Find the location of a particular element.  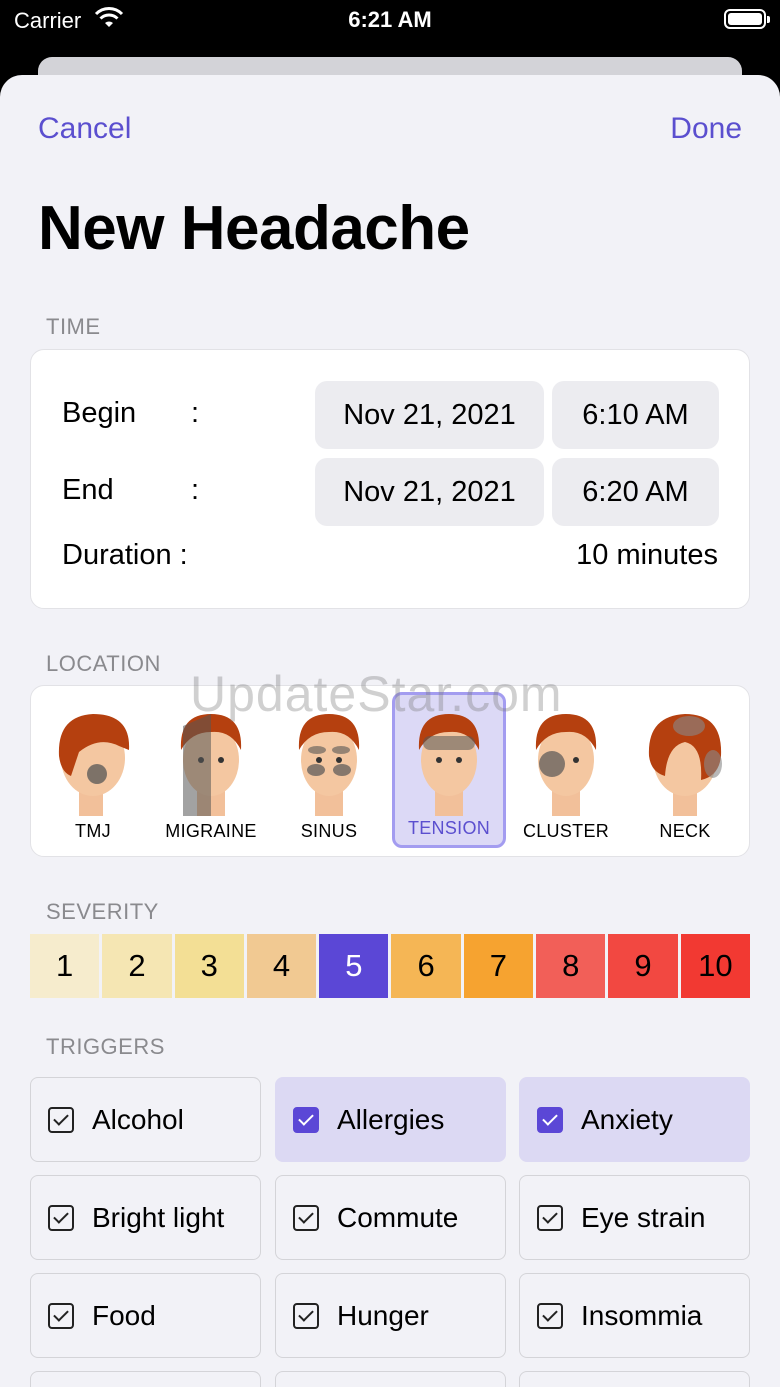

done-button: Done is located at coordinates (706, 129).